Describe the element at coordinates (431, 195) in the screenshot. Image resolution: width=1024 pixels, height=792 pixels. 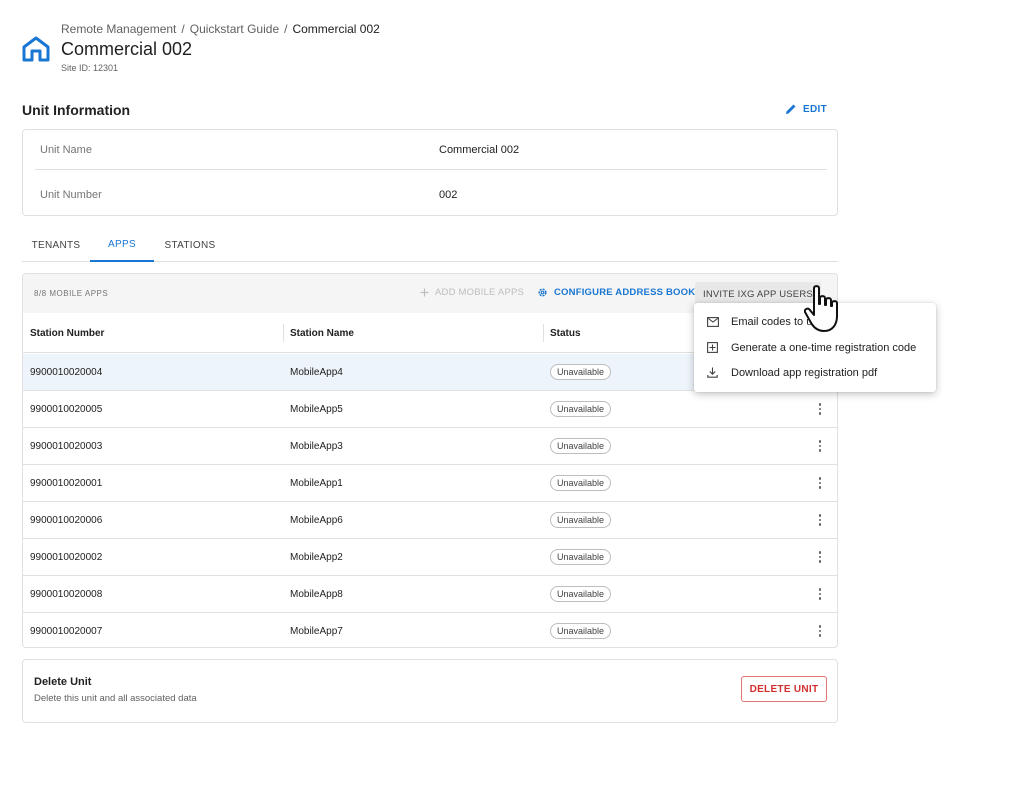
I see `info-row-unit-number: Unit Number 002` at that location.